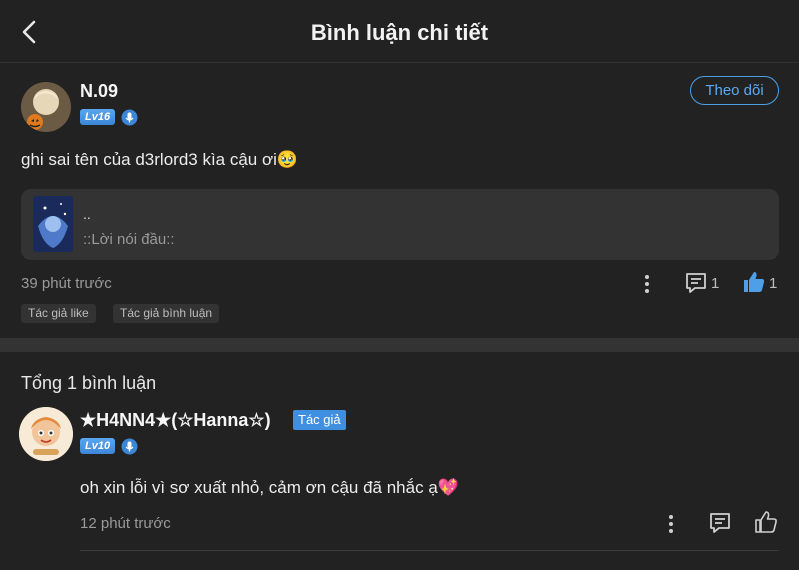 The image size is (799, 570). Describe the element at coordinates (429, 550) in the screenshot. I see `reply-divider` at that location.